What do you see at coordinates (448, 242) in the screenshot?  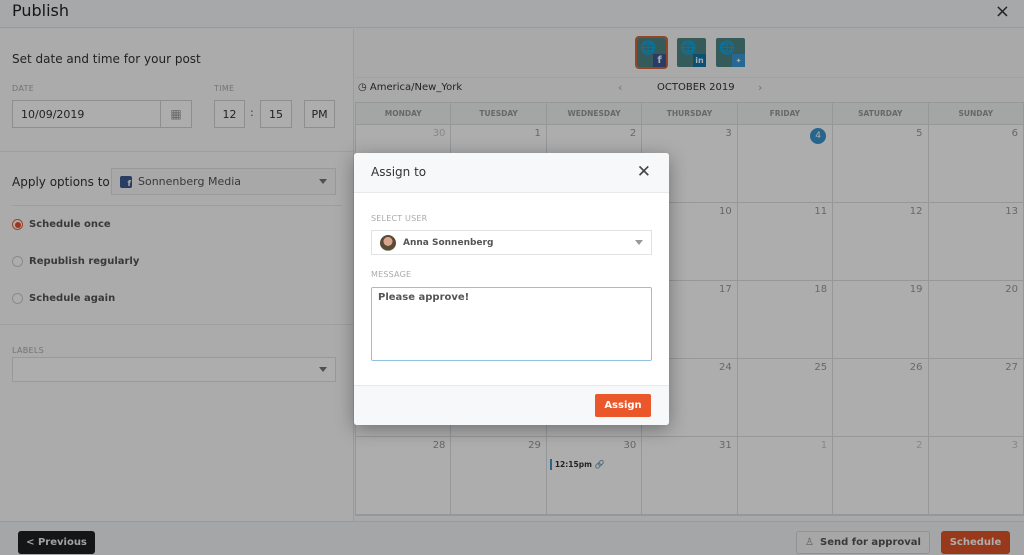 I see `selected-user-name: Anna Sonnenberg` at bounding box center [448, 242].